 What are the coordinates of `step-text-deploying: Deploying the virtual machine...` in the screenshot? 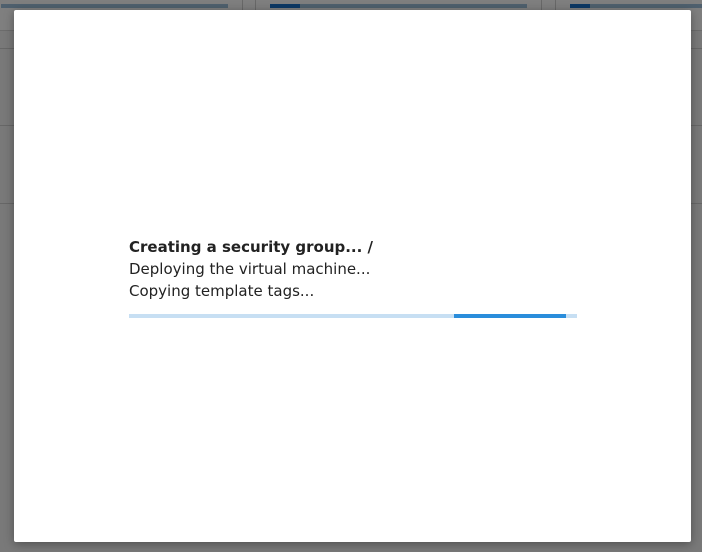 It's located at (250, 269).